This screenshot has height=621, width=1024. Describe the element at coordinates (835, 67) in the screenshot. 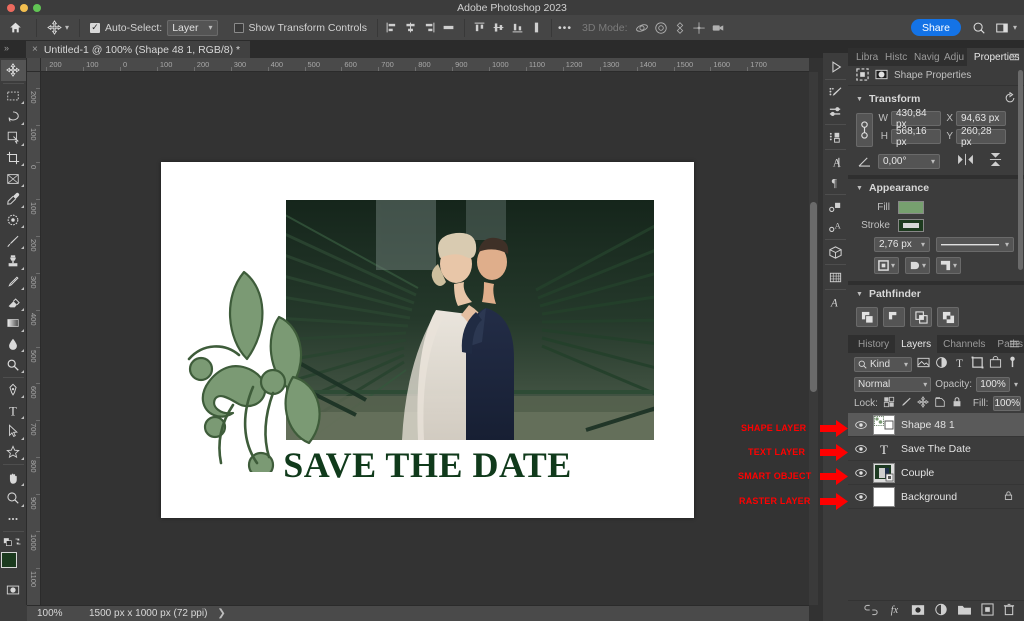

I see `play-actions-icon` at that location.